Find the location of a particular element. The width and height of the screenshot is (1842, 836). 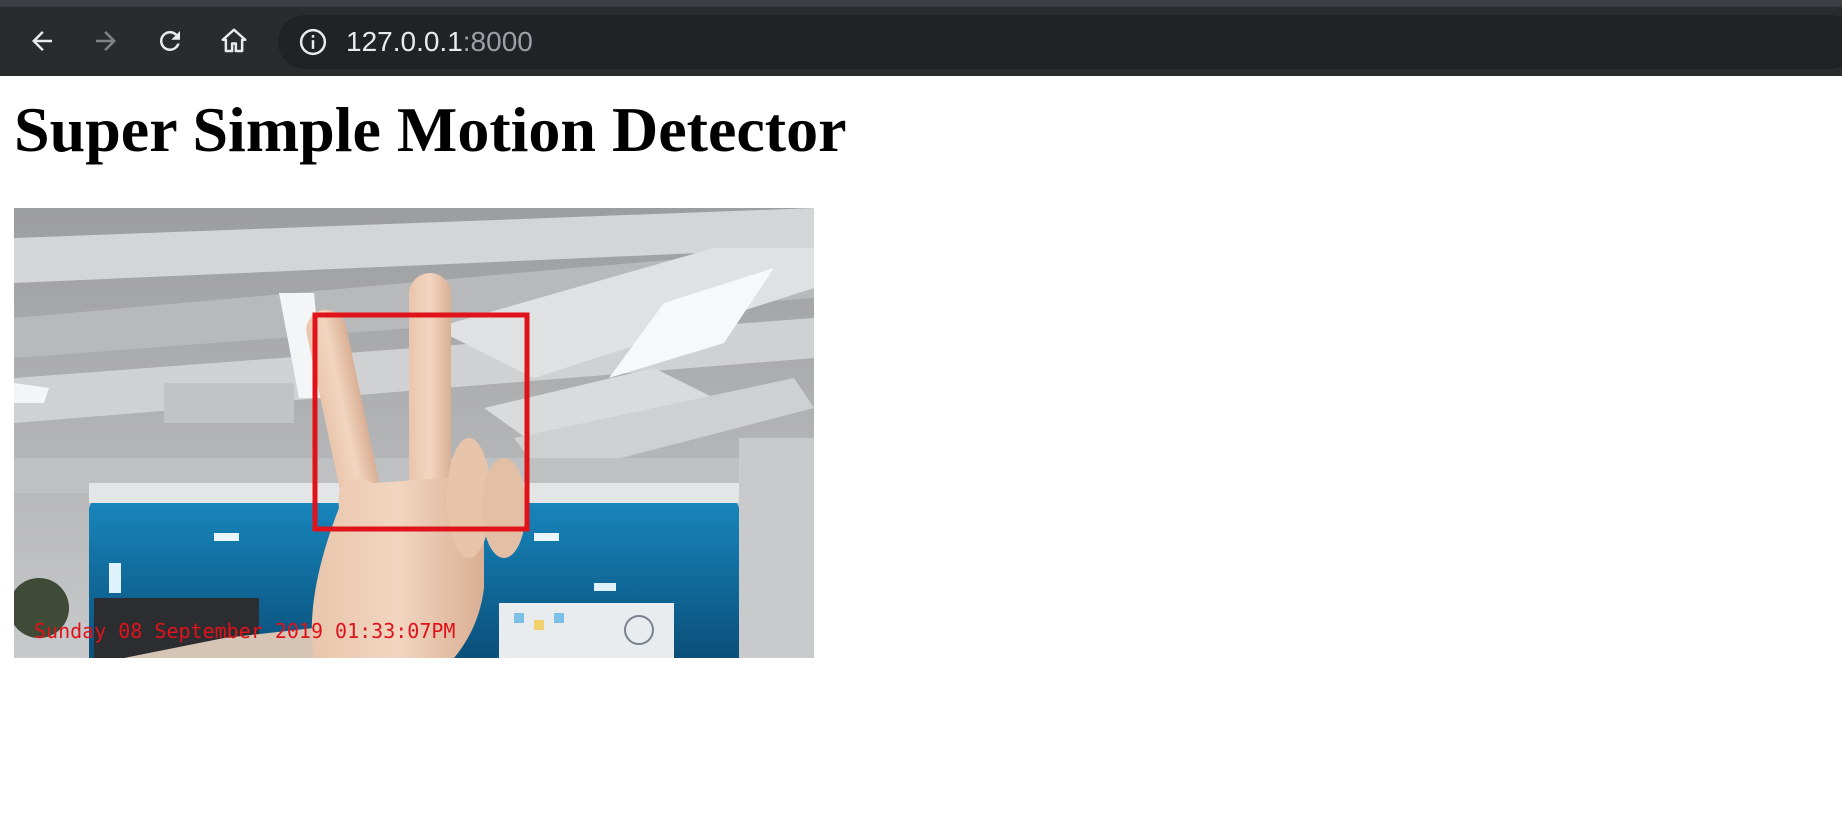

home-icon is located at coordinates (234, 40).